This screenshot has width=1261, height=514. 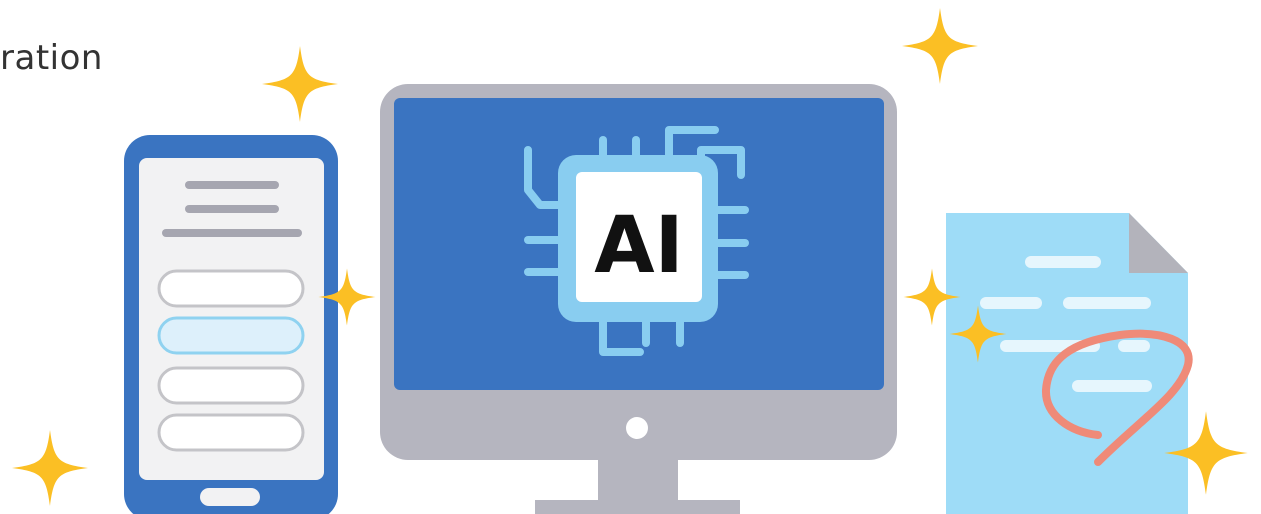 What do you see at coordinates (637, 507) in the screenshot?
I see `monitor-stand-base` at bounding box center [637, 507].